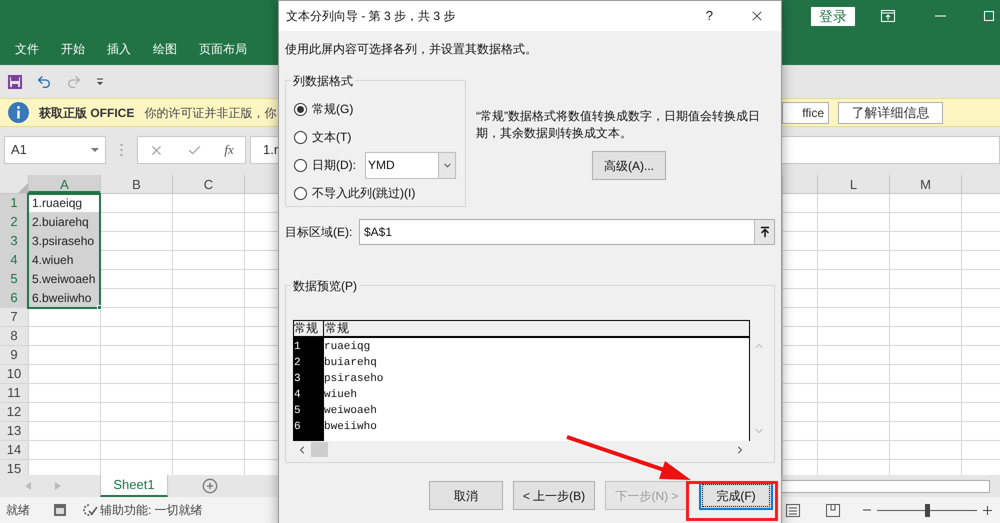 Image resolution: width=1000 pixels, height=523 pixels. What do you see at coordinates (14, 355) in the screenshot?
I see `row-header: 9` at bounding box center [14, 355].